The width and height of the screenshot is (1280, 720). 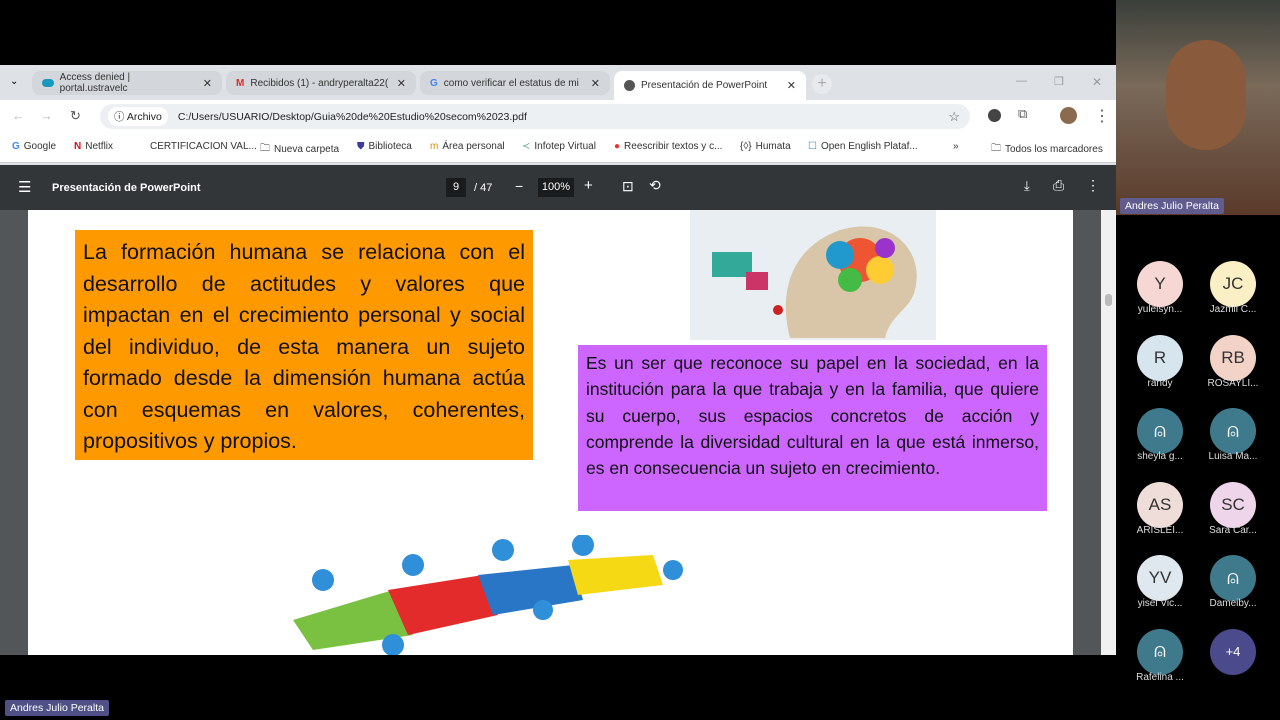 I want to click on tab-access-denied: Access denied | portal.ustravelc ✕, so click(x=127, y=83).